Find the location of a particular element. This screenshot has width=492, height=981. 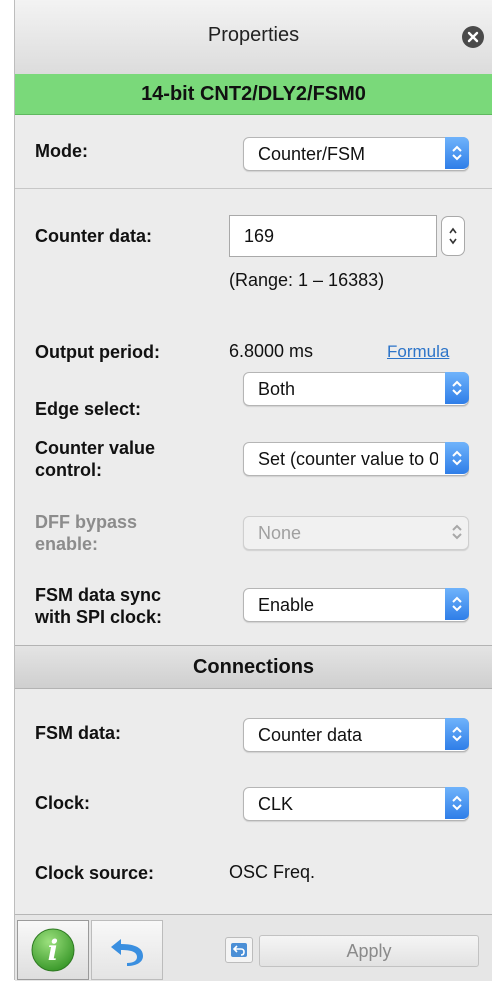

svg-text: i is located at coordinates (53, 950).